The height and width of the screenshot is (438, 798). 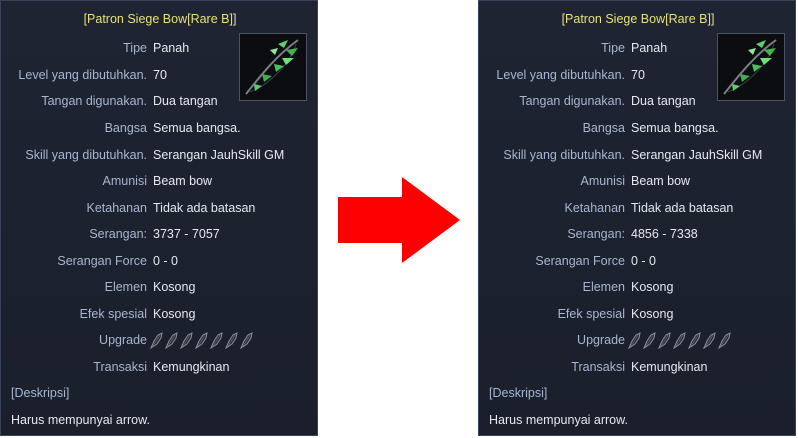 I want to click on row-attack: Serangan: 4856 - 7338, so click(x=638, y=234).